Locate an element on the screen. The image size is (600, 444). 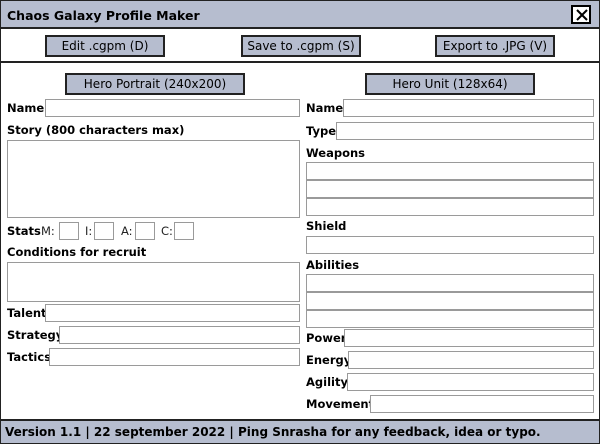
tactics-label: Tactics is located at coordinates (29, 357).